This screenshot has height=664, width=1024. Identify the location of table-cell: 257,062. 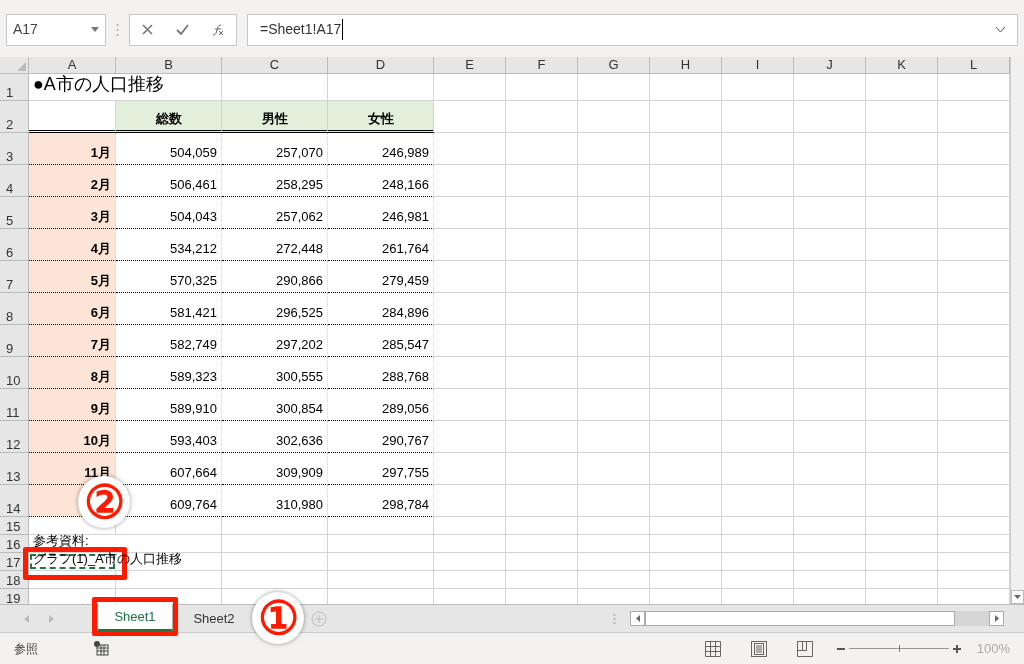
(275, 213).